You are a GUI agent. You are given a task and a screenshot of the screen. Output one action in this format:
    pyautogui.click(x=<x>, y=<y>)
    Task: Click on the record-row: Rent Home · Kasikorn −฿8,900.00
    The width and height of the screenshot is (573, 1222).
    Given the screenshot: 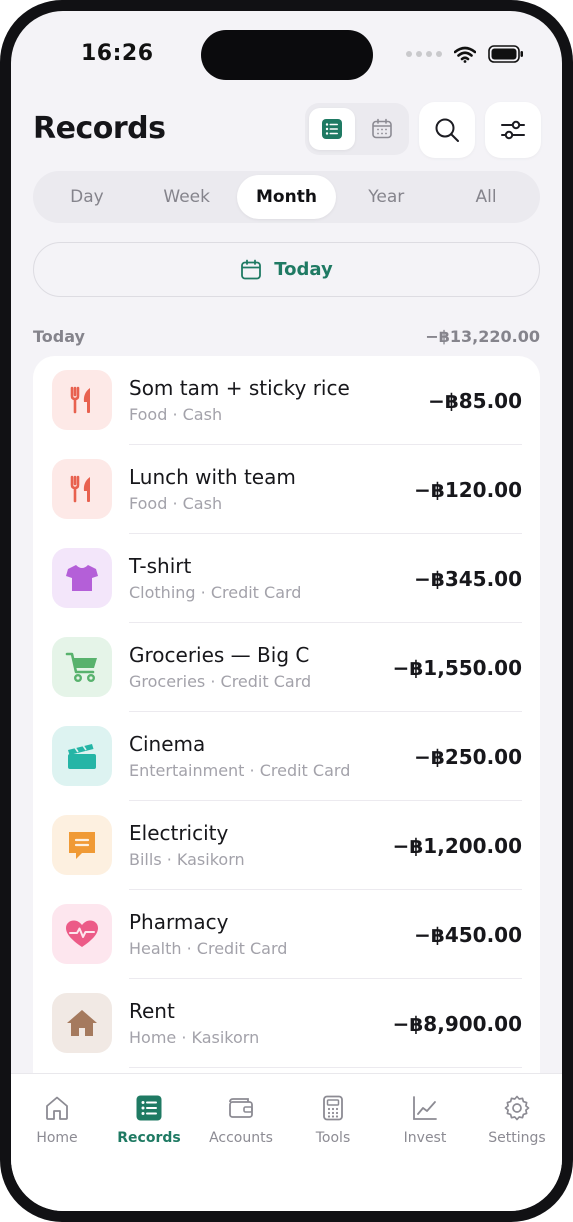 What is the action you would take?
    pyautogui.click(x=286, y=1023)
    